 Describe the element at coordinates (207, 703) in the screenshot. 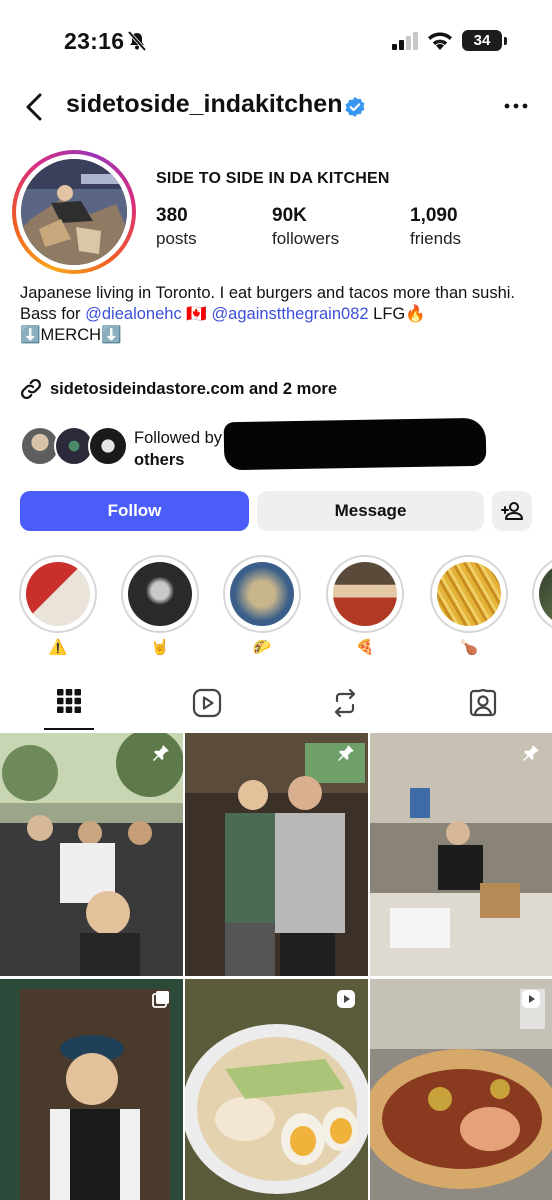

I see `reels-icon` at that location.